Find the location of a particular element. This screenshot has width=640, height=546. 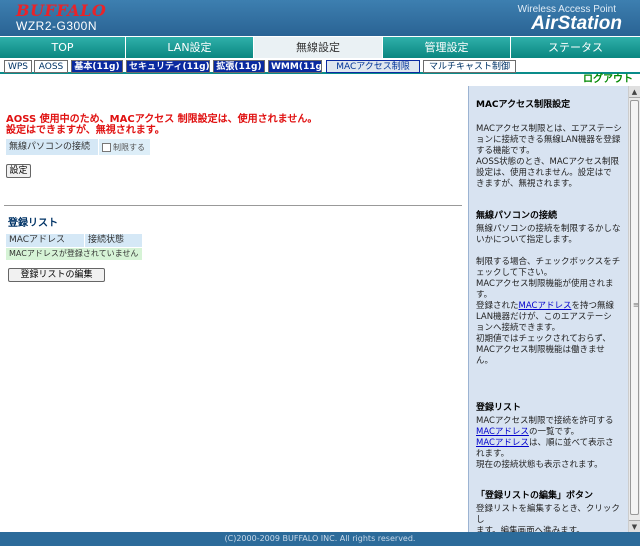

help-text-fragment: を持つ無線 is located at coordinates (592, 306).